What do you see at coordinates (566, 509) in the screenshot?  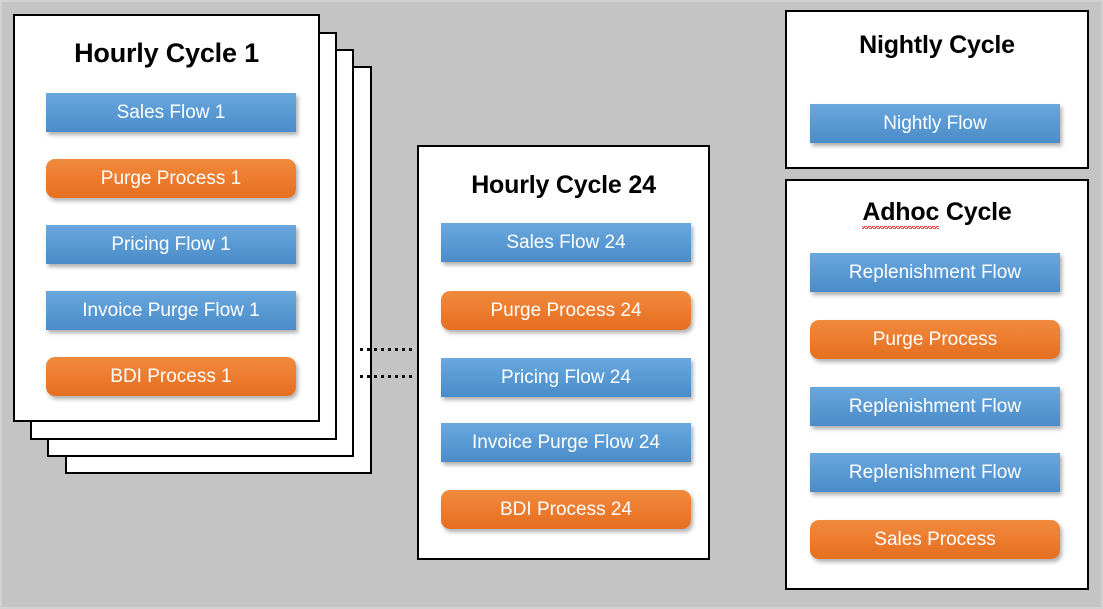 I see `bar-bdi-process-24: BDI Process 24` at bounding box center [566, 509].